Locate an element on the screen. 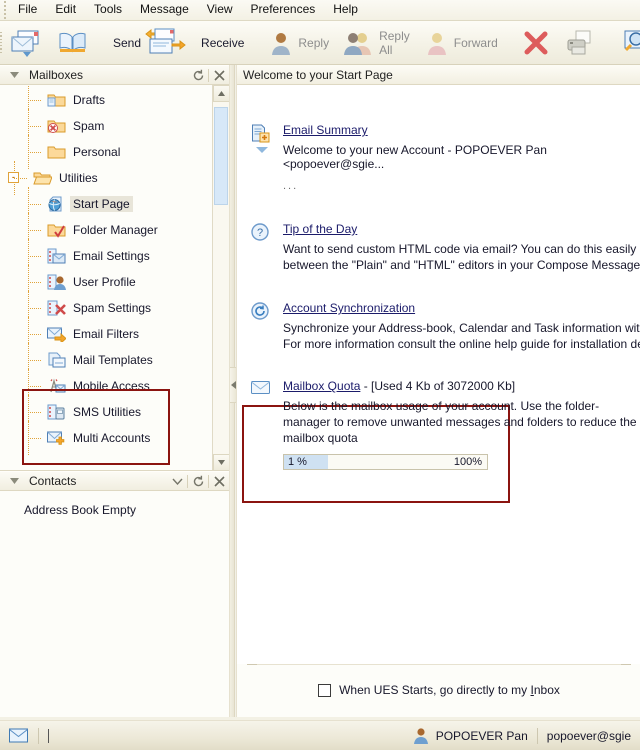 This screenshot has height=750, width=640. toolbar: Send Receive Reply Reply All Forward is located at coordinates (320, 43).